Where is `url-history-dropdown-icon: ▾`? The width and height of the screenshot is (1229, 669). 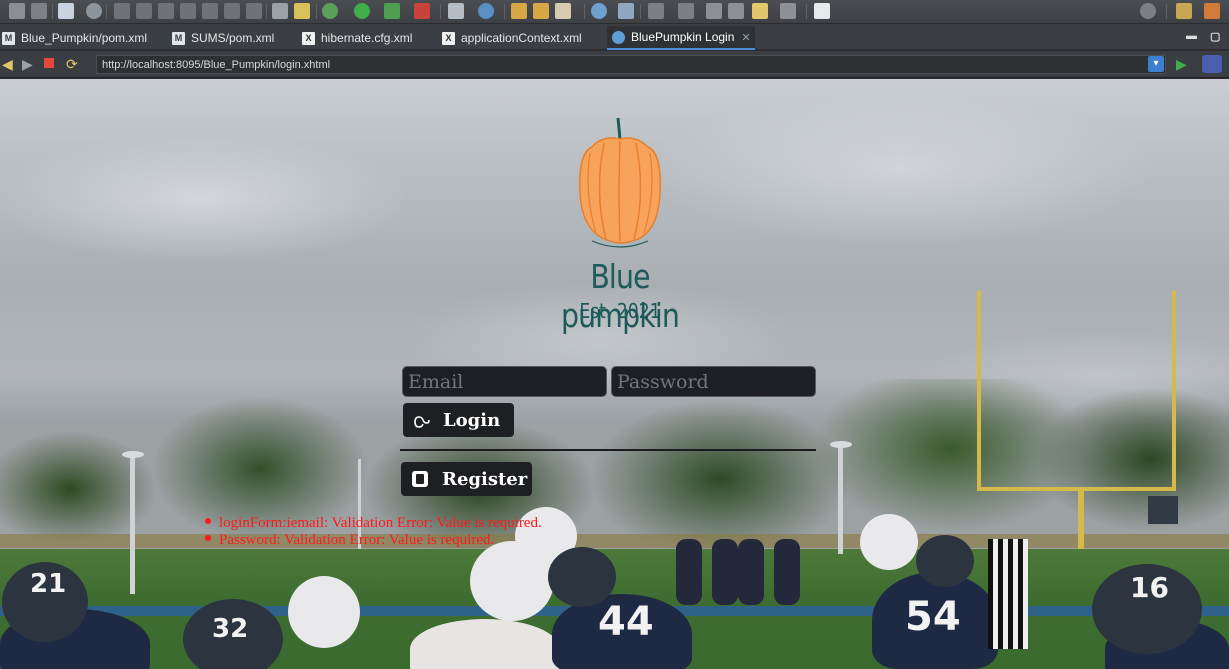 url-history-dropdown-icon: ▾ is located at coordinates (1156, 64).